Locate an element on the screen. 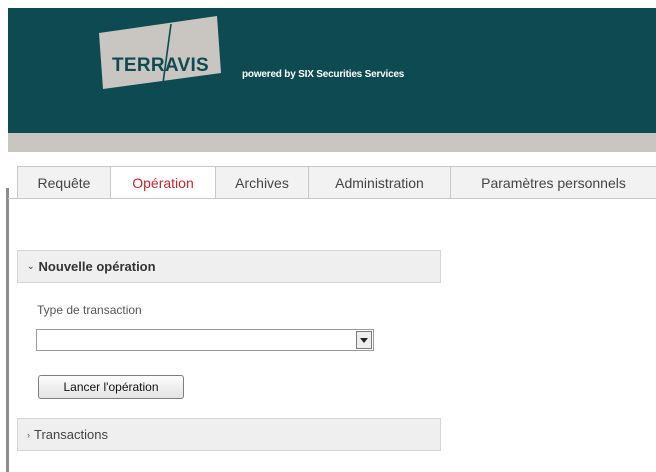 The width and height of the screenshot is (656, 472). tabs-background is located at coordinates (332, 159).